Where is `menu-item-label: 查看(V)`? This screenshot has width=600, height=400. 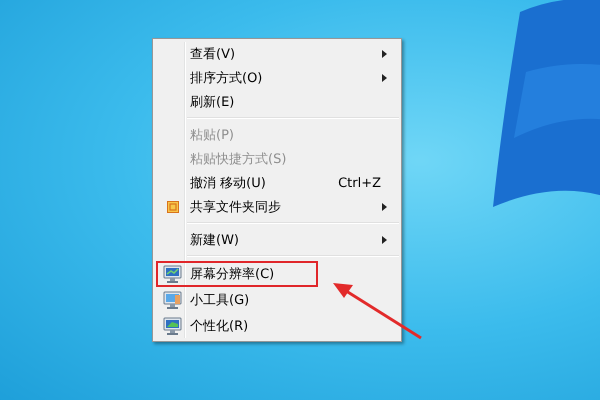
menu-item-label: 查看(V) is located at coordinates (213, 54).